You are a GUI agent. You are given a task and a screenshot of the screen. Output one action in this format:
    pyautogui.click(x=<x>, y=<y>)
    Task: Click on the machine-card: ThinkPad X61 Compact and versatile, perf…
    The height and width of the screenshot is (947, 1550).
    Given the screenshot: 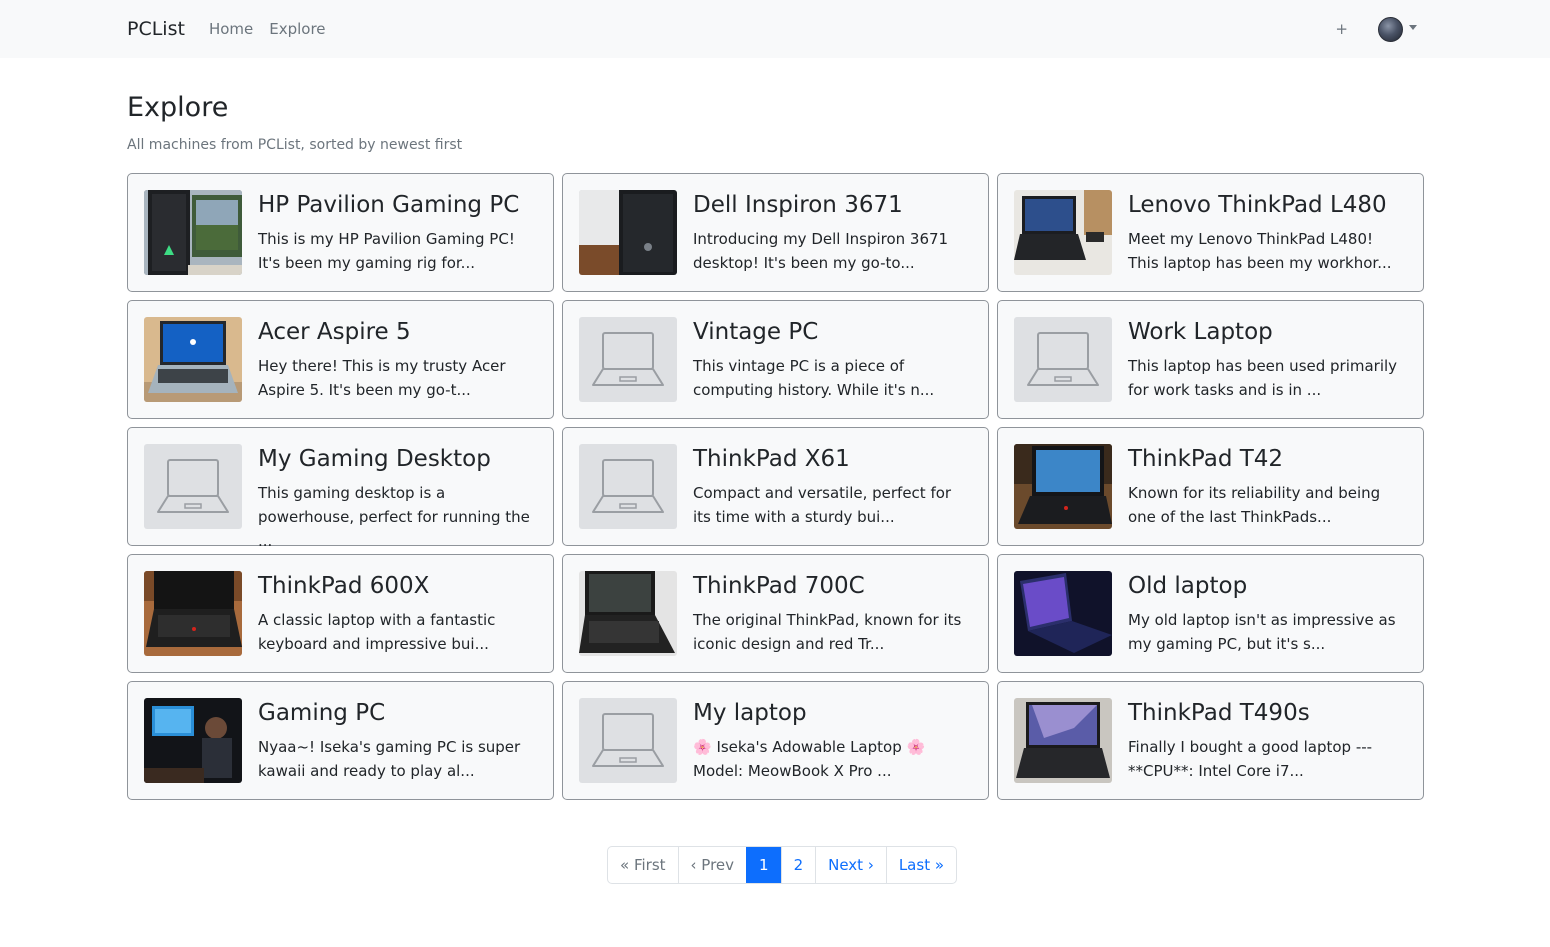 What is the action you would take?
    pyautogui.click(x=775, y=486)
    